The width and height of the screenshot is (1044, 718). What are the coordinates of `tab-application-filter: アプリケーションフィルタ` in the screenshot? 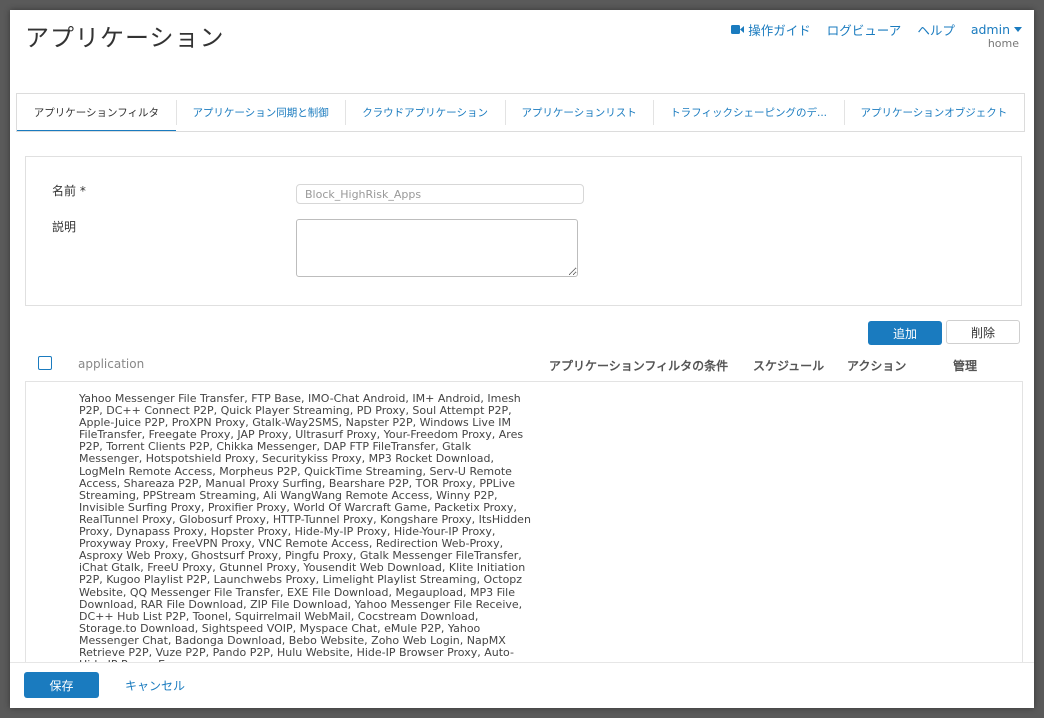 It's located at (96, 112).